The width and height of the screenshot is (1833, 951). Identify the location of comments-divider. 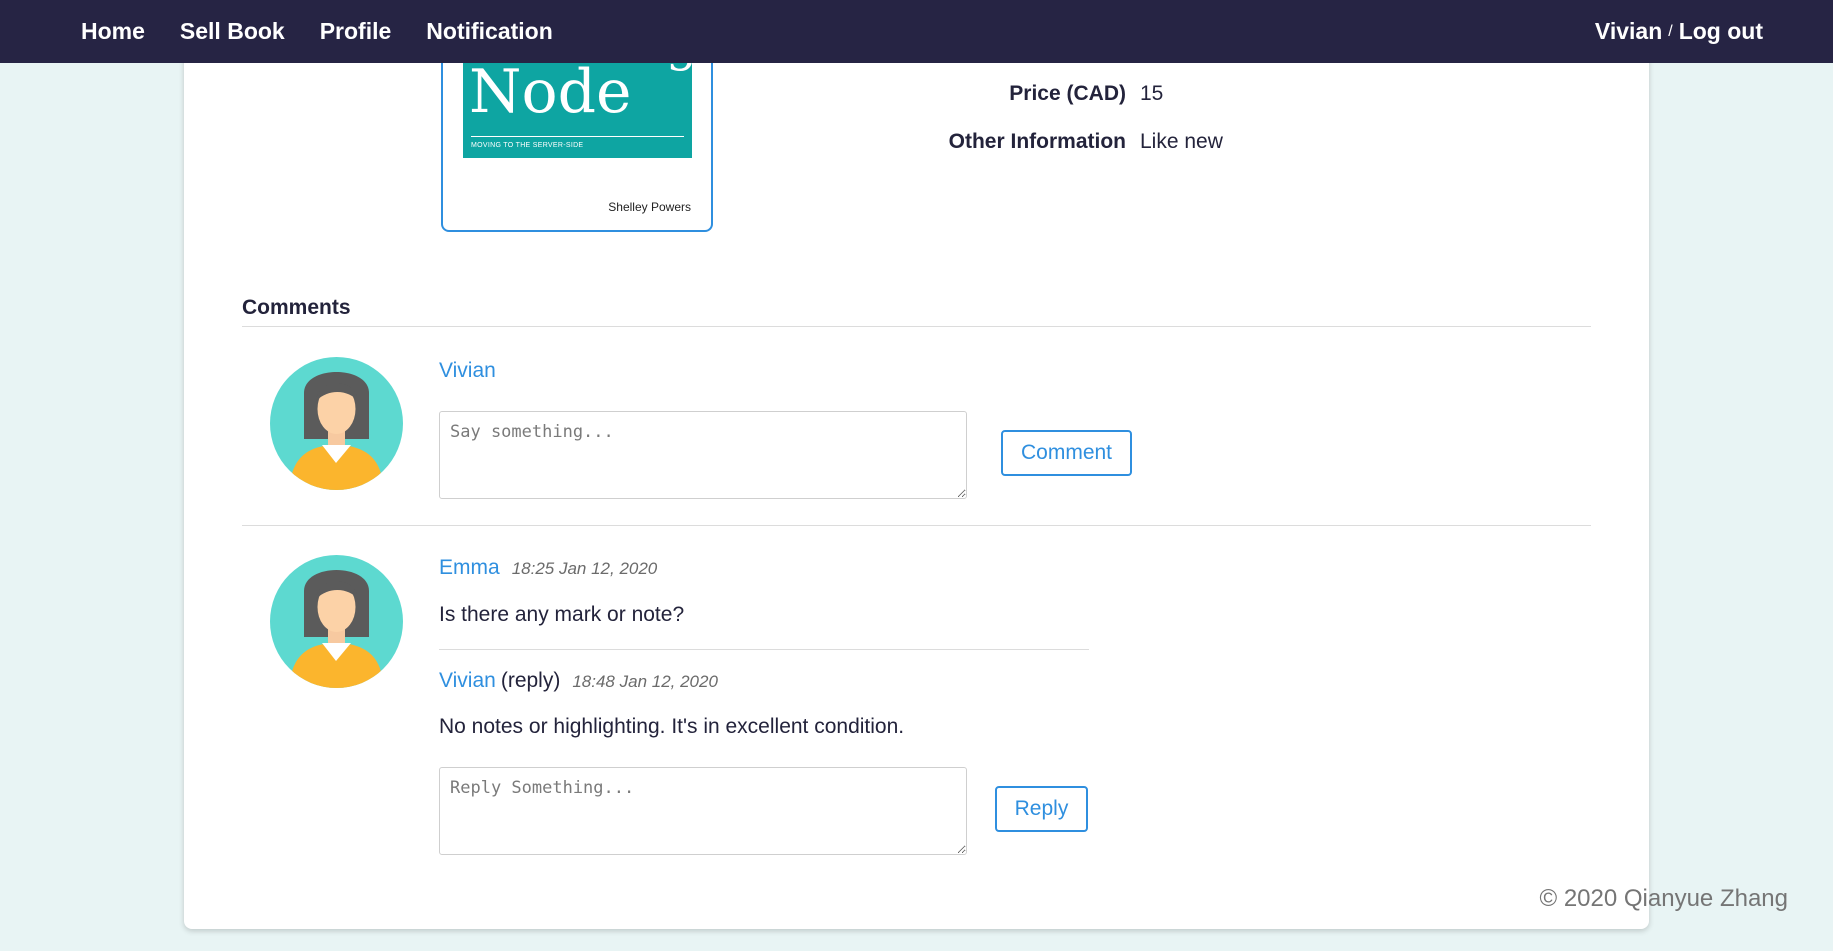
(916, 326).